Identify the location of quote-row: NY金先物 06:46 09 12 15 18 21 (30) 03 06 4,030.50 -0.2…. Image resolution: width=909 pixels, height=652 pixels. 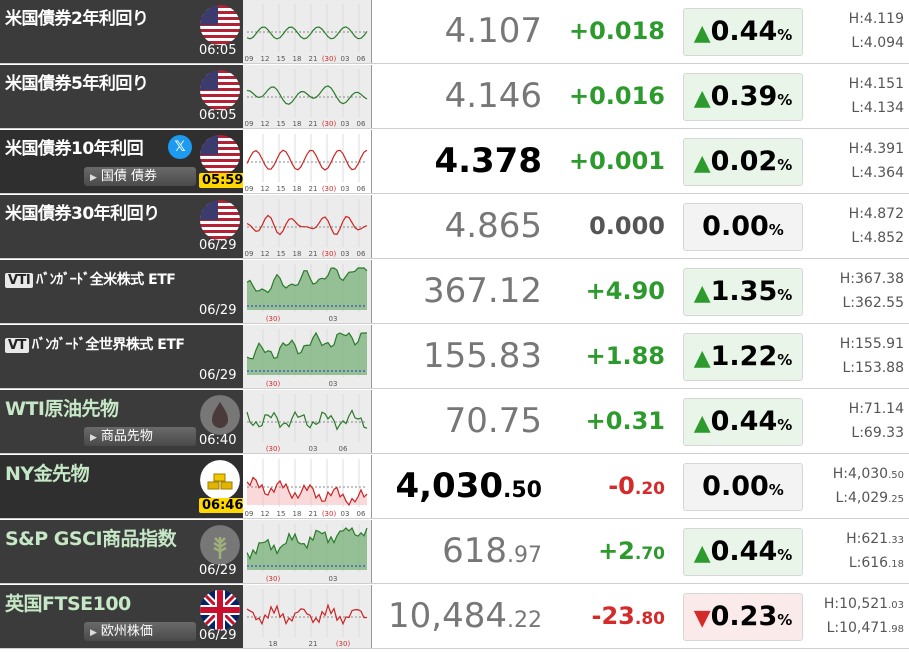
(454, 487).